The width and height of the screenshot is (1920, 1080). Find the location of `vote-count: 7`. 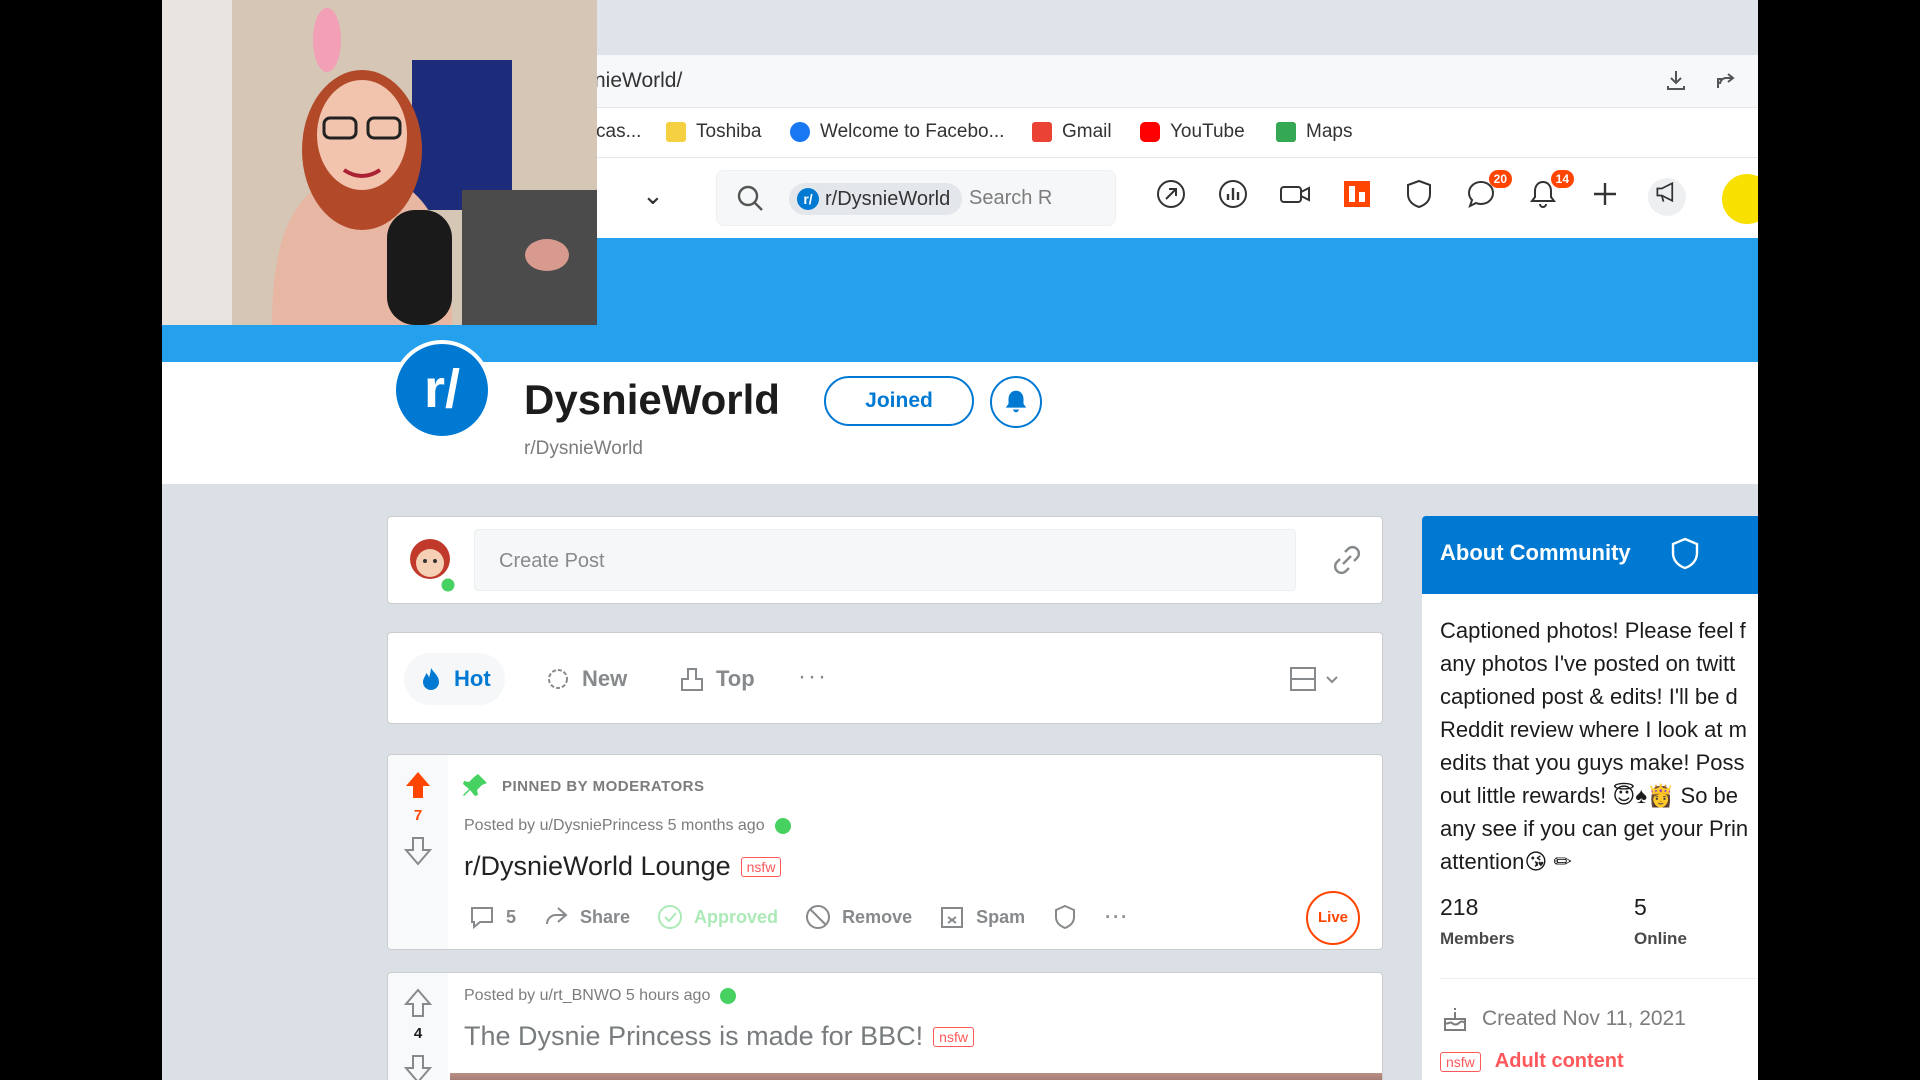

vote-count: 7 is located at coordinates (418, 815).